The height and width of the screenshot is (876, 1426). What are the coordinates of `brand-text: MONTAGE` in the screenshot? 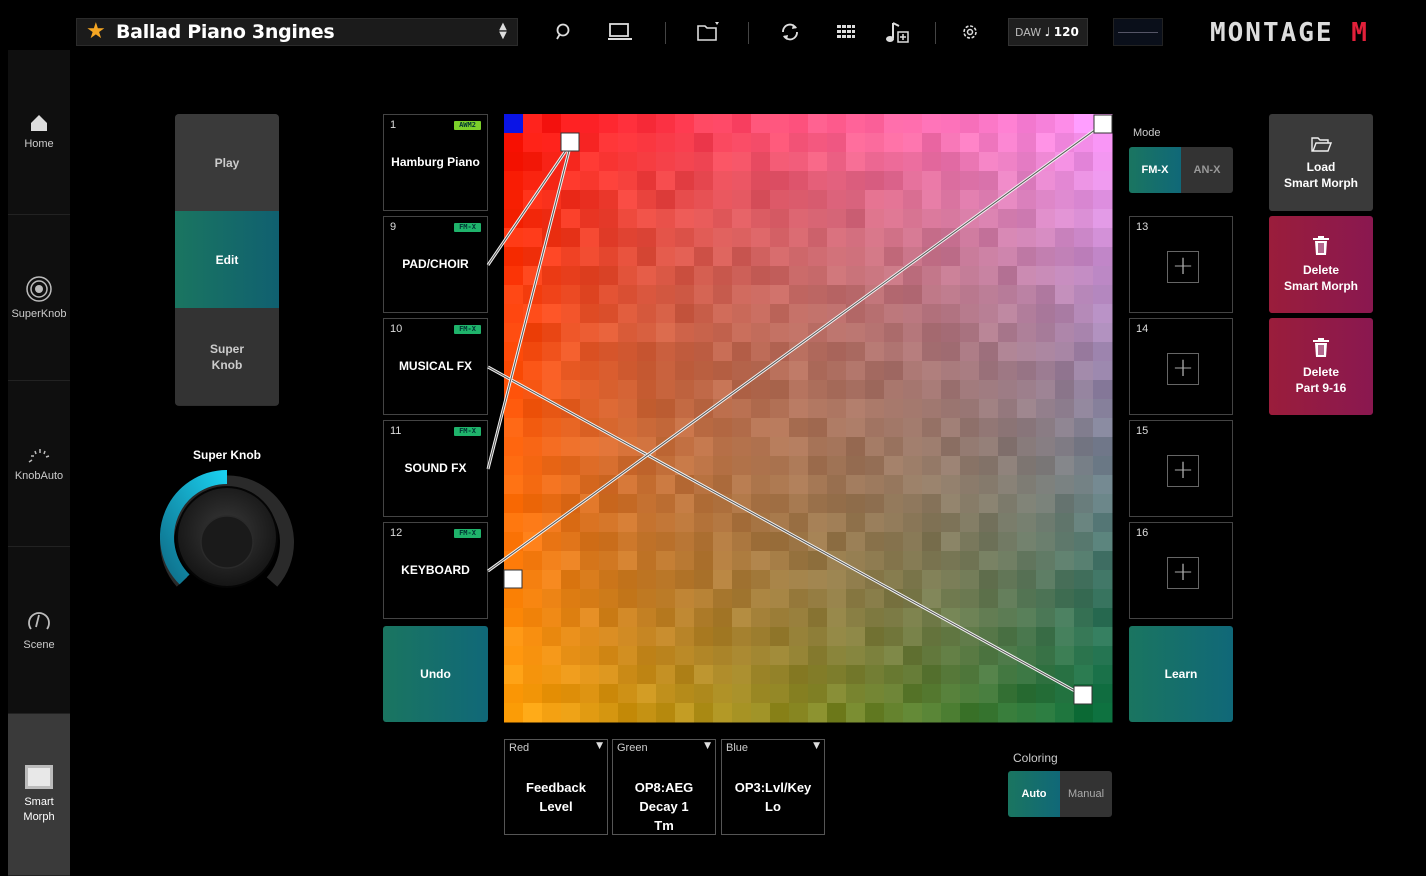 It's located at (1272, 33).